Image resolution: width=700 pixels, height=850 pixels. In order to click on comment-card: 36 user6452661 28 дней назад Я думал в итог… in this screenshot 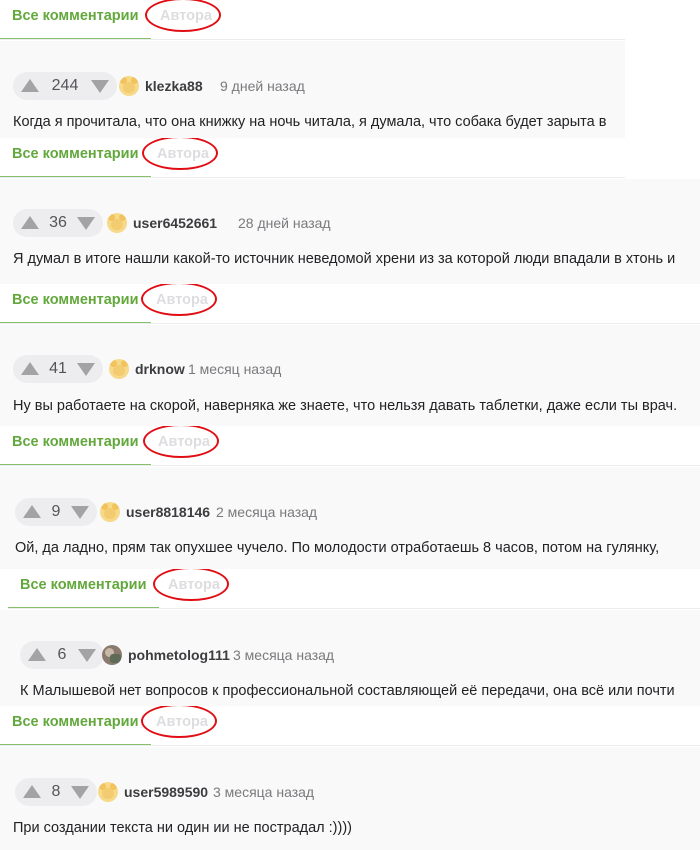, I will do `click(350, 231)`.